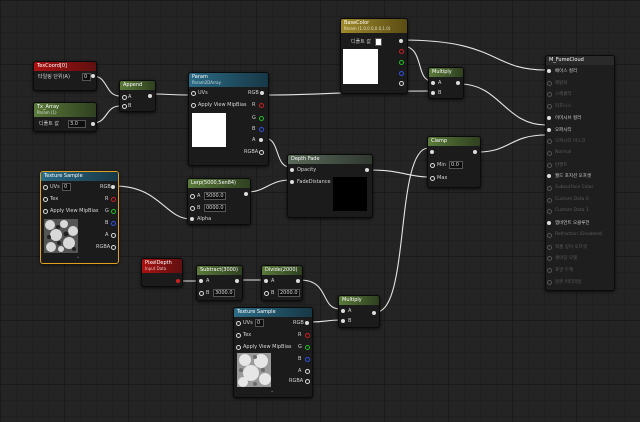  Describe the element at coordinates (378, 42) in the screenshot. I see `color-swatch` at that location.